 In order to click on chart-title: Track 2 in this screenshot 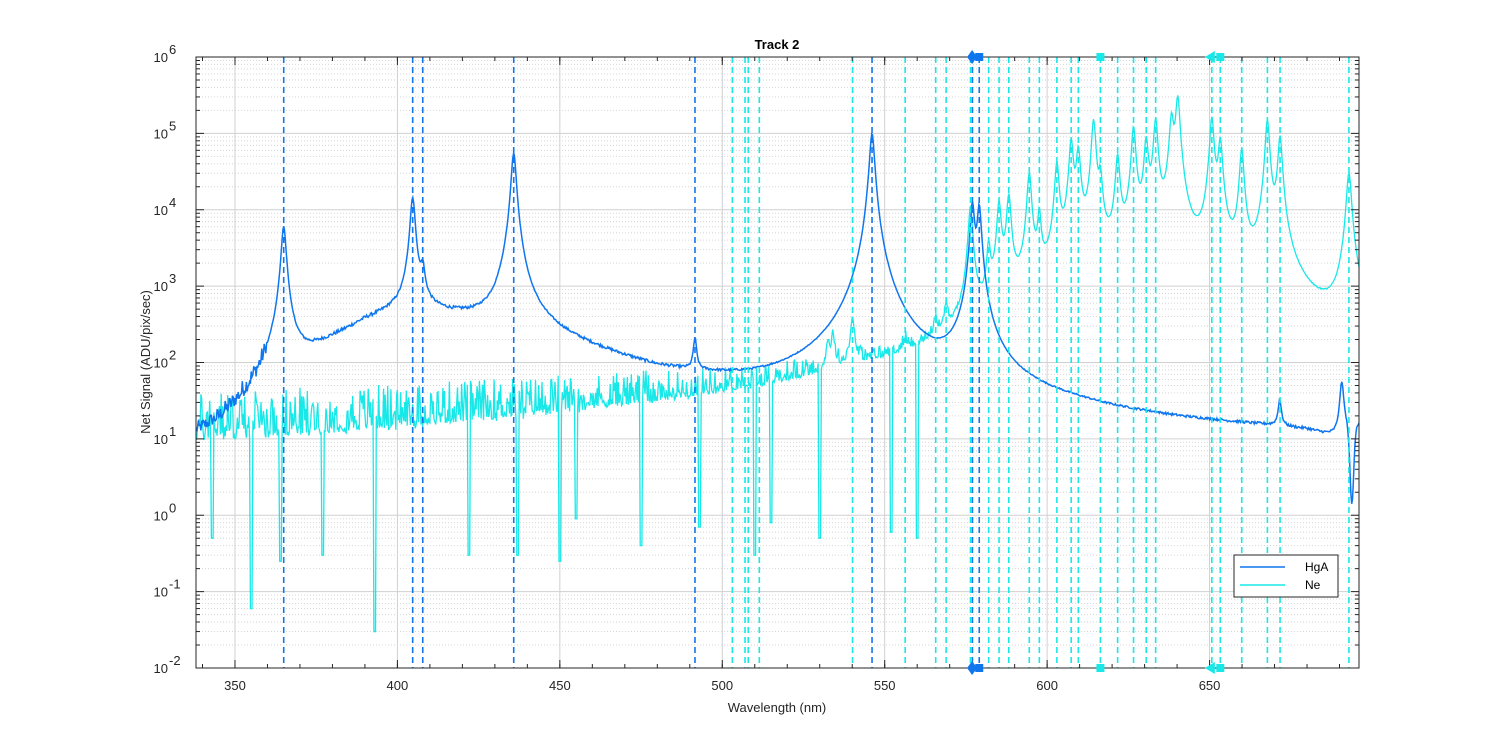, I will do `click(777, 44)`.